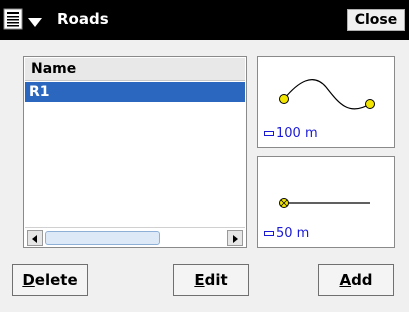 Image resolution: width=409 pixels, height=312 pixels. I want to click on title-bar: Roads Close, so click(204, 20).